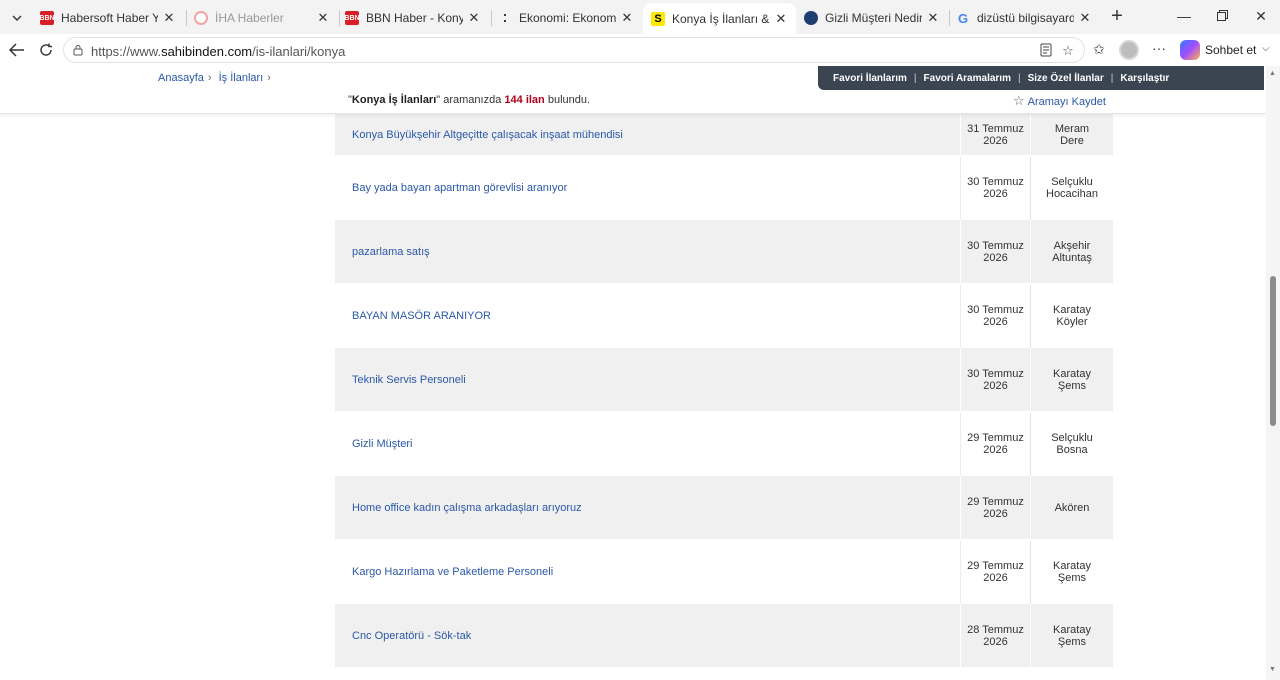  Describe the element at coordinates (967, 78) in the screenshot. I see `favorite-searches-link: Favori Aramalarım` at that location.